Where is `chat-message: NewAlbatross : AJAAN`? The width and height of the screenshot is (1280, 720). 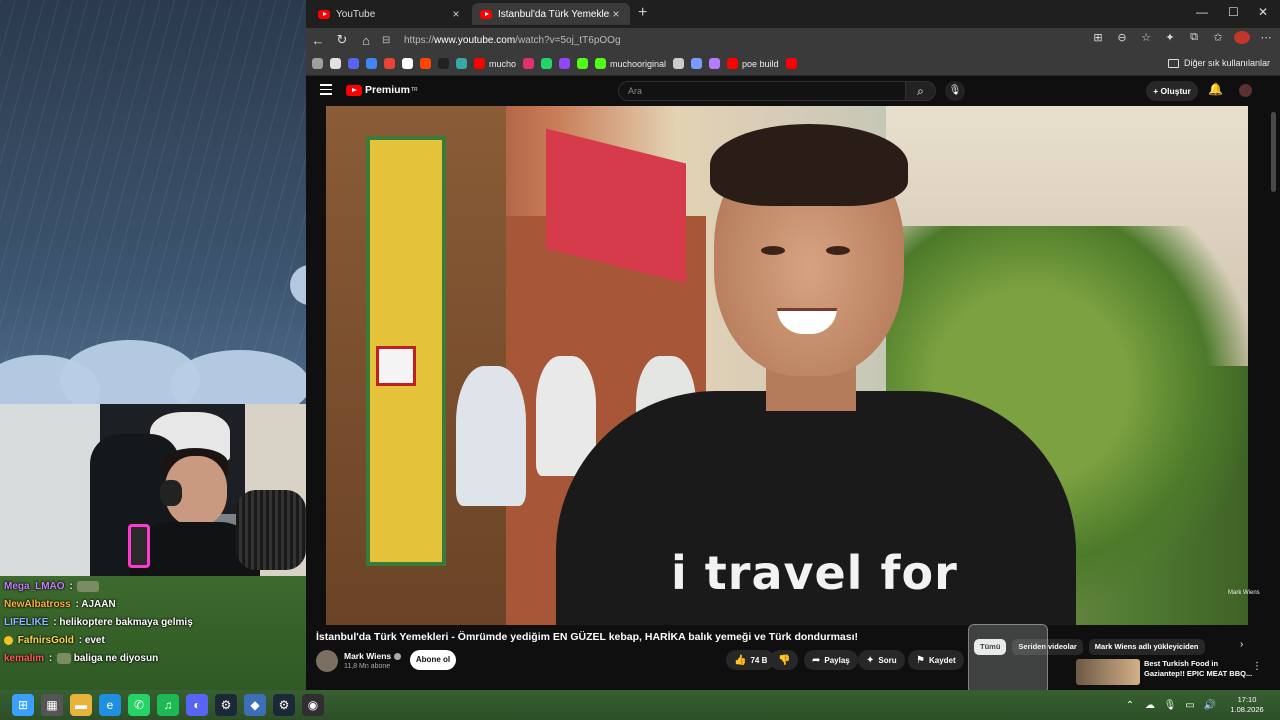
chat-message: NewAlbatross : AJAAN is located at coordinates (153, 605).